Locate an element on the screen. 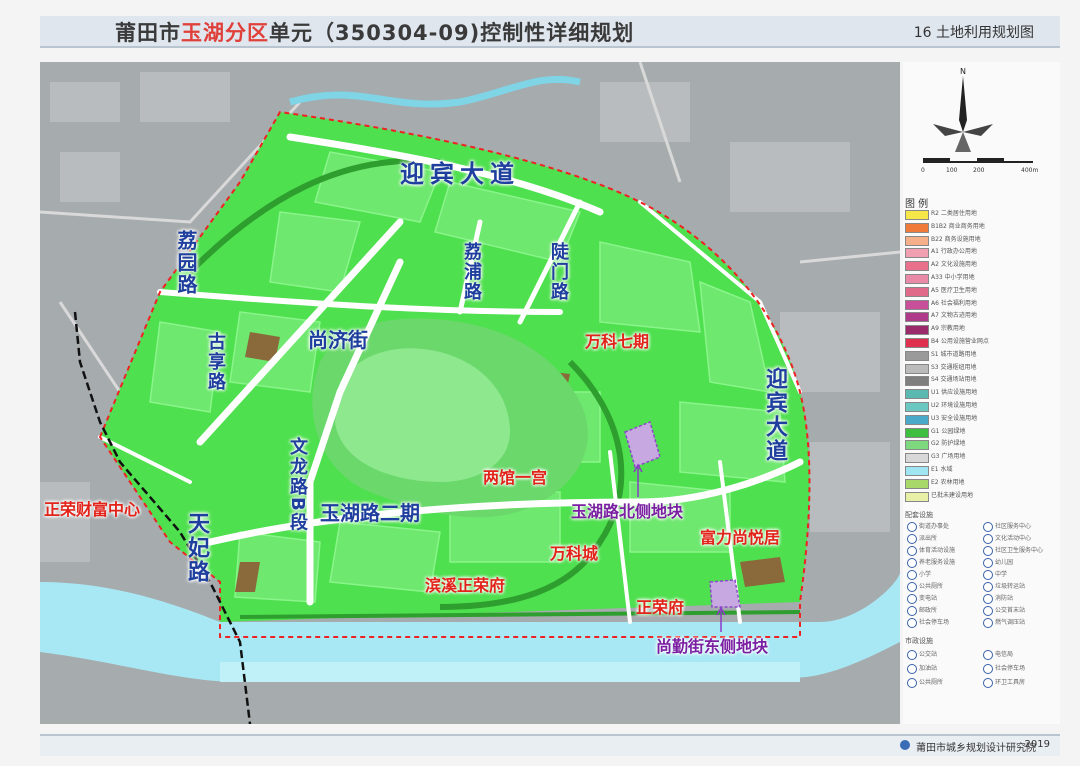 The image size is (1080, 766). utility-label: 加油站 is located at coordinates (928, 668).